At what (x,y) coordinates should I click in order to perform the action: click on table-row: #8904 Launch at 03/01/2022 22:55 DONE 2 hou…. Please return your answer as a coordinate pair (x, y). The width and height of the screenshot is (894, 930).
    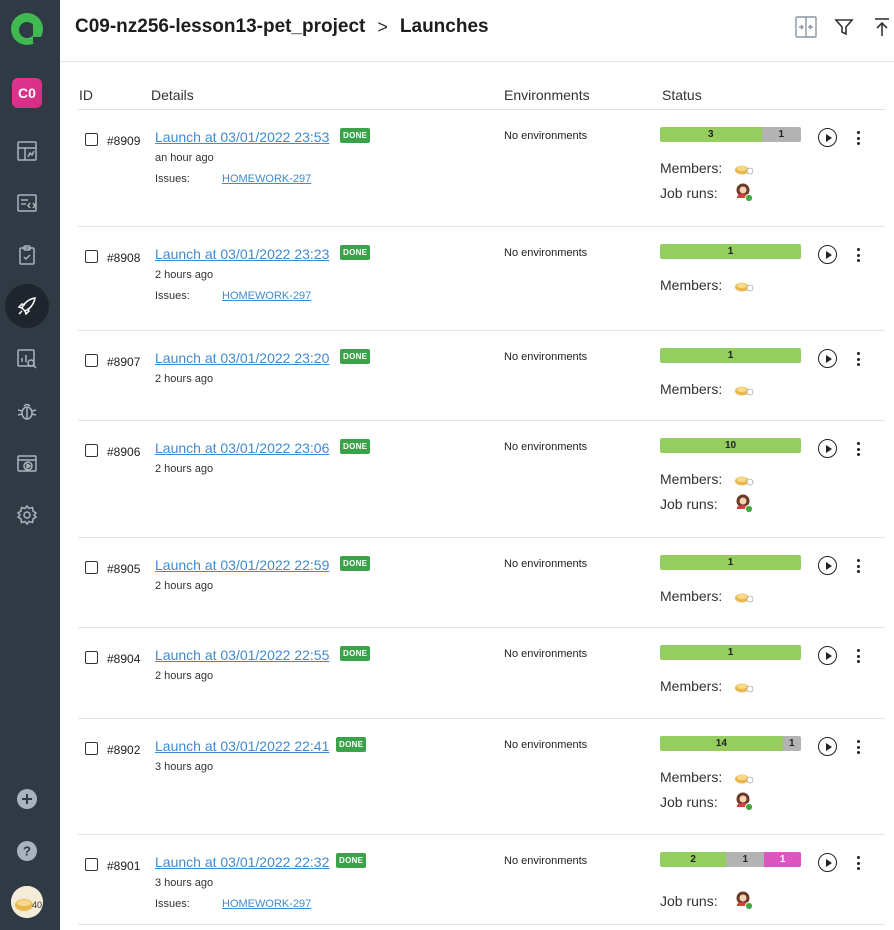
    Looking at the image, I should click on (481, 673).